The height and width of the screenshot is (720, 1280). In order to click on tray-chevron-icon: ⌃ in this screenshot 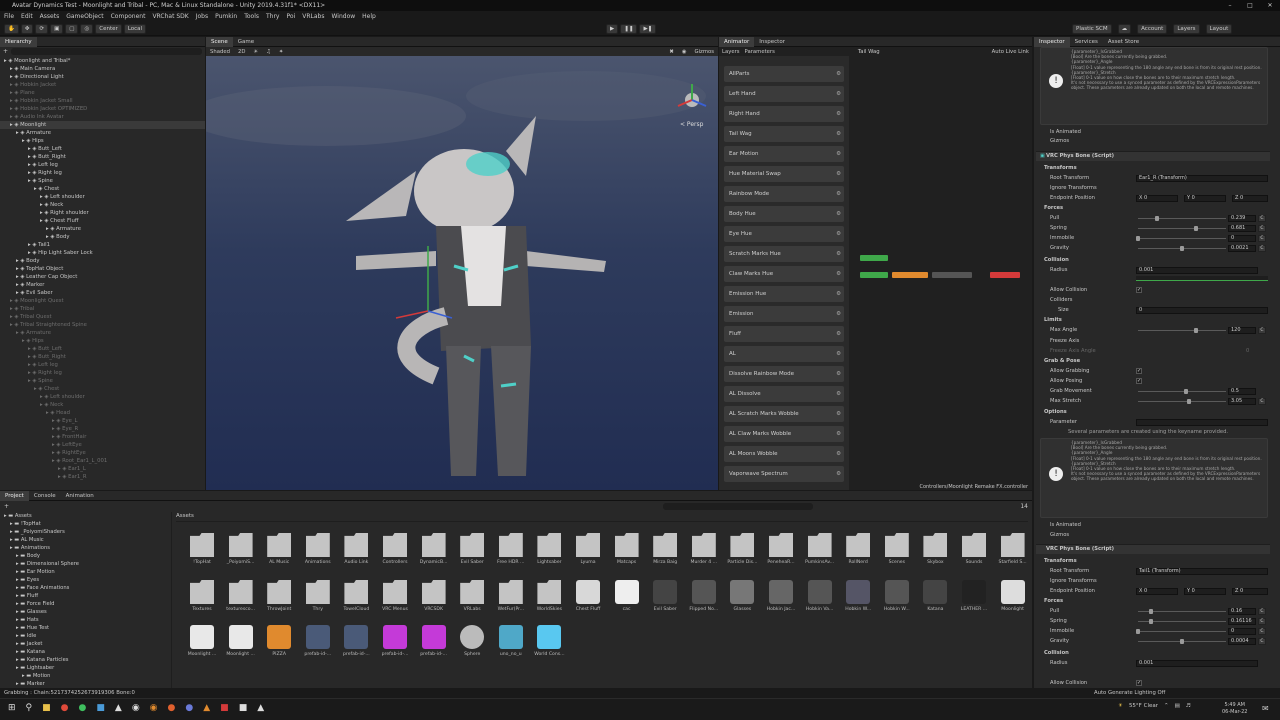, I will do `click(1166, 706)`.